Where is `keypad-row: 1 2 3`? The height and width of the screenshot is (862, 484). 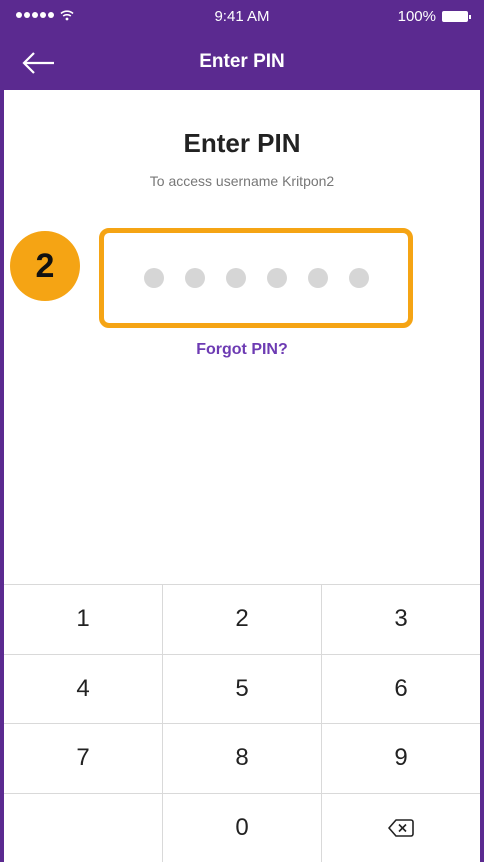 keypad-row: 1 2 3 is located at coordinates (242, 620).